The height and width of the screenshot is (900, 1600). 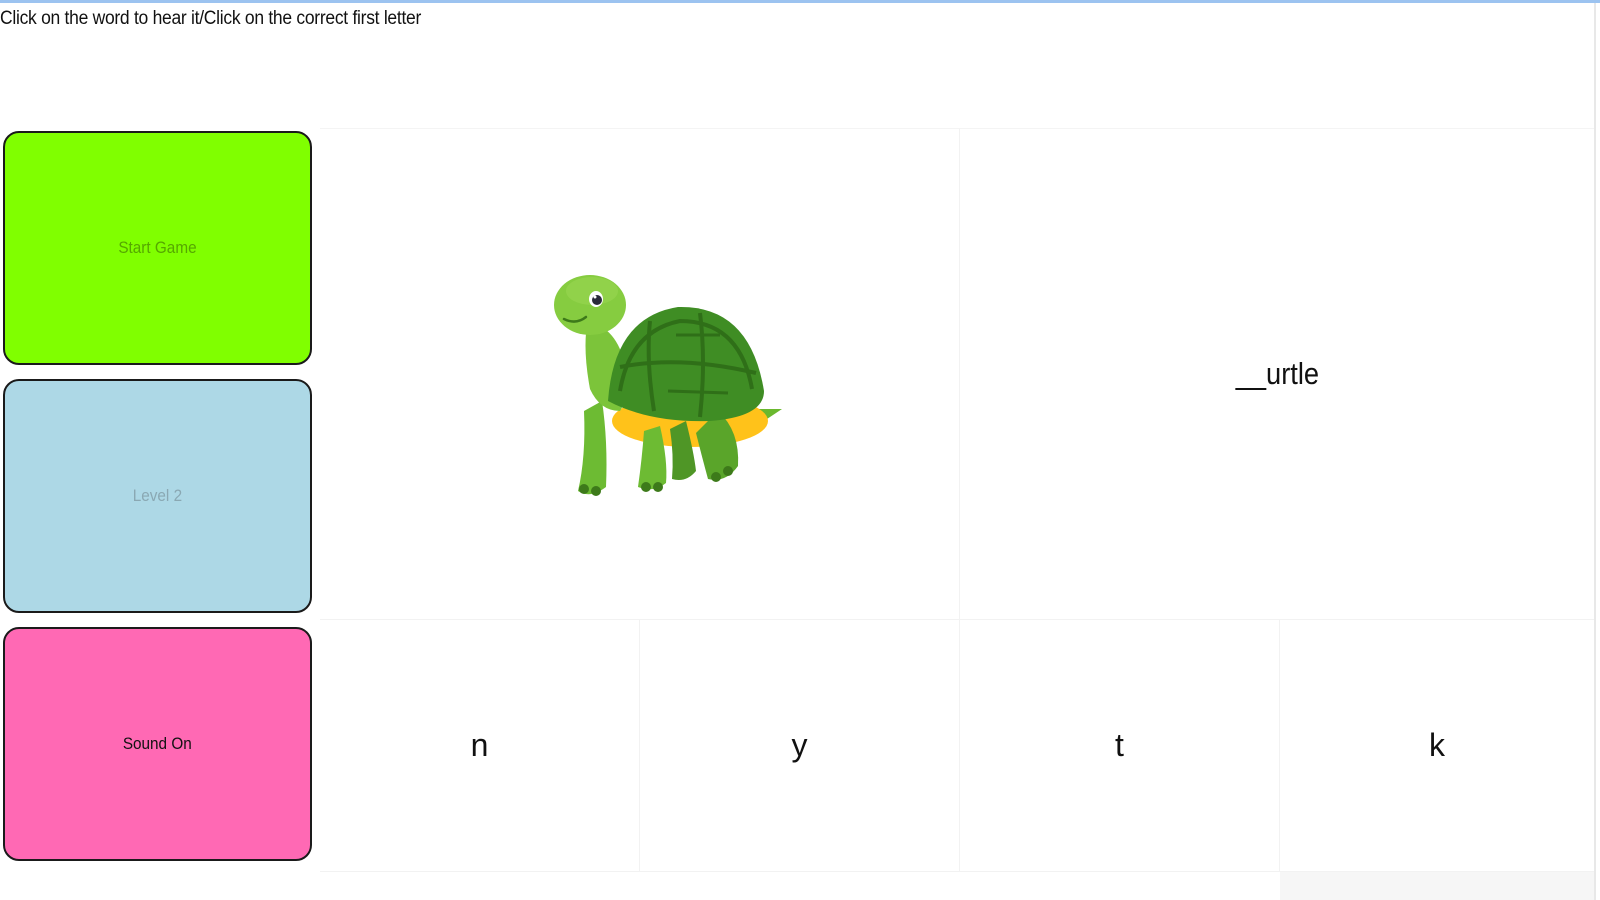 I want to click on sound-label: Sound On, so click(x=157, y=743).